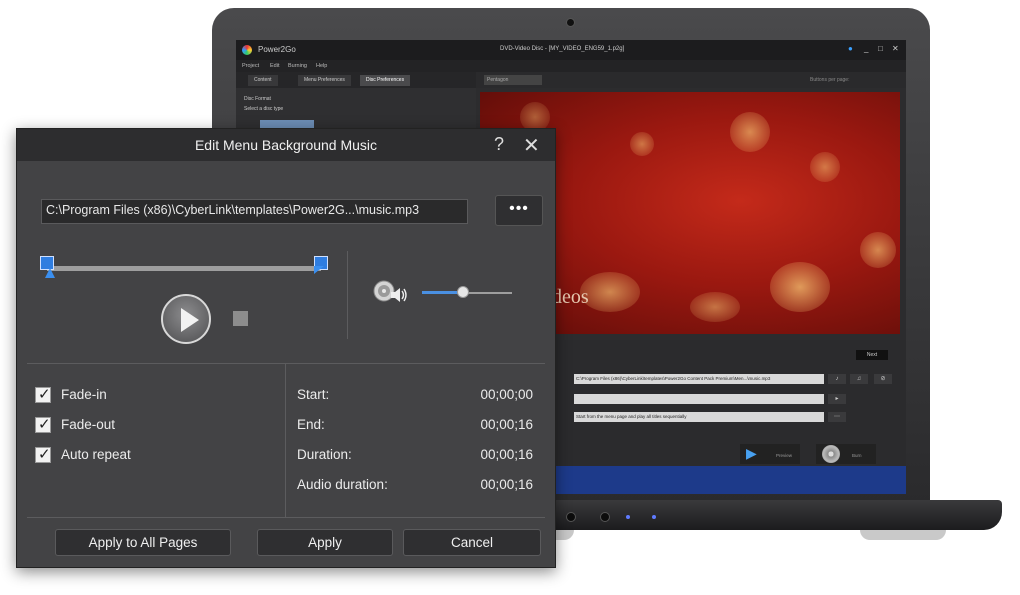 This screenshot has height=595, width=1020. Describe the element at coordinates (313, 394) in the screenshot. I see `start-time-label: Start:` at that location.